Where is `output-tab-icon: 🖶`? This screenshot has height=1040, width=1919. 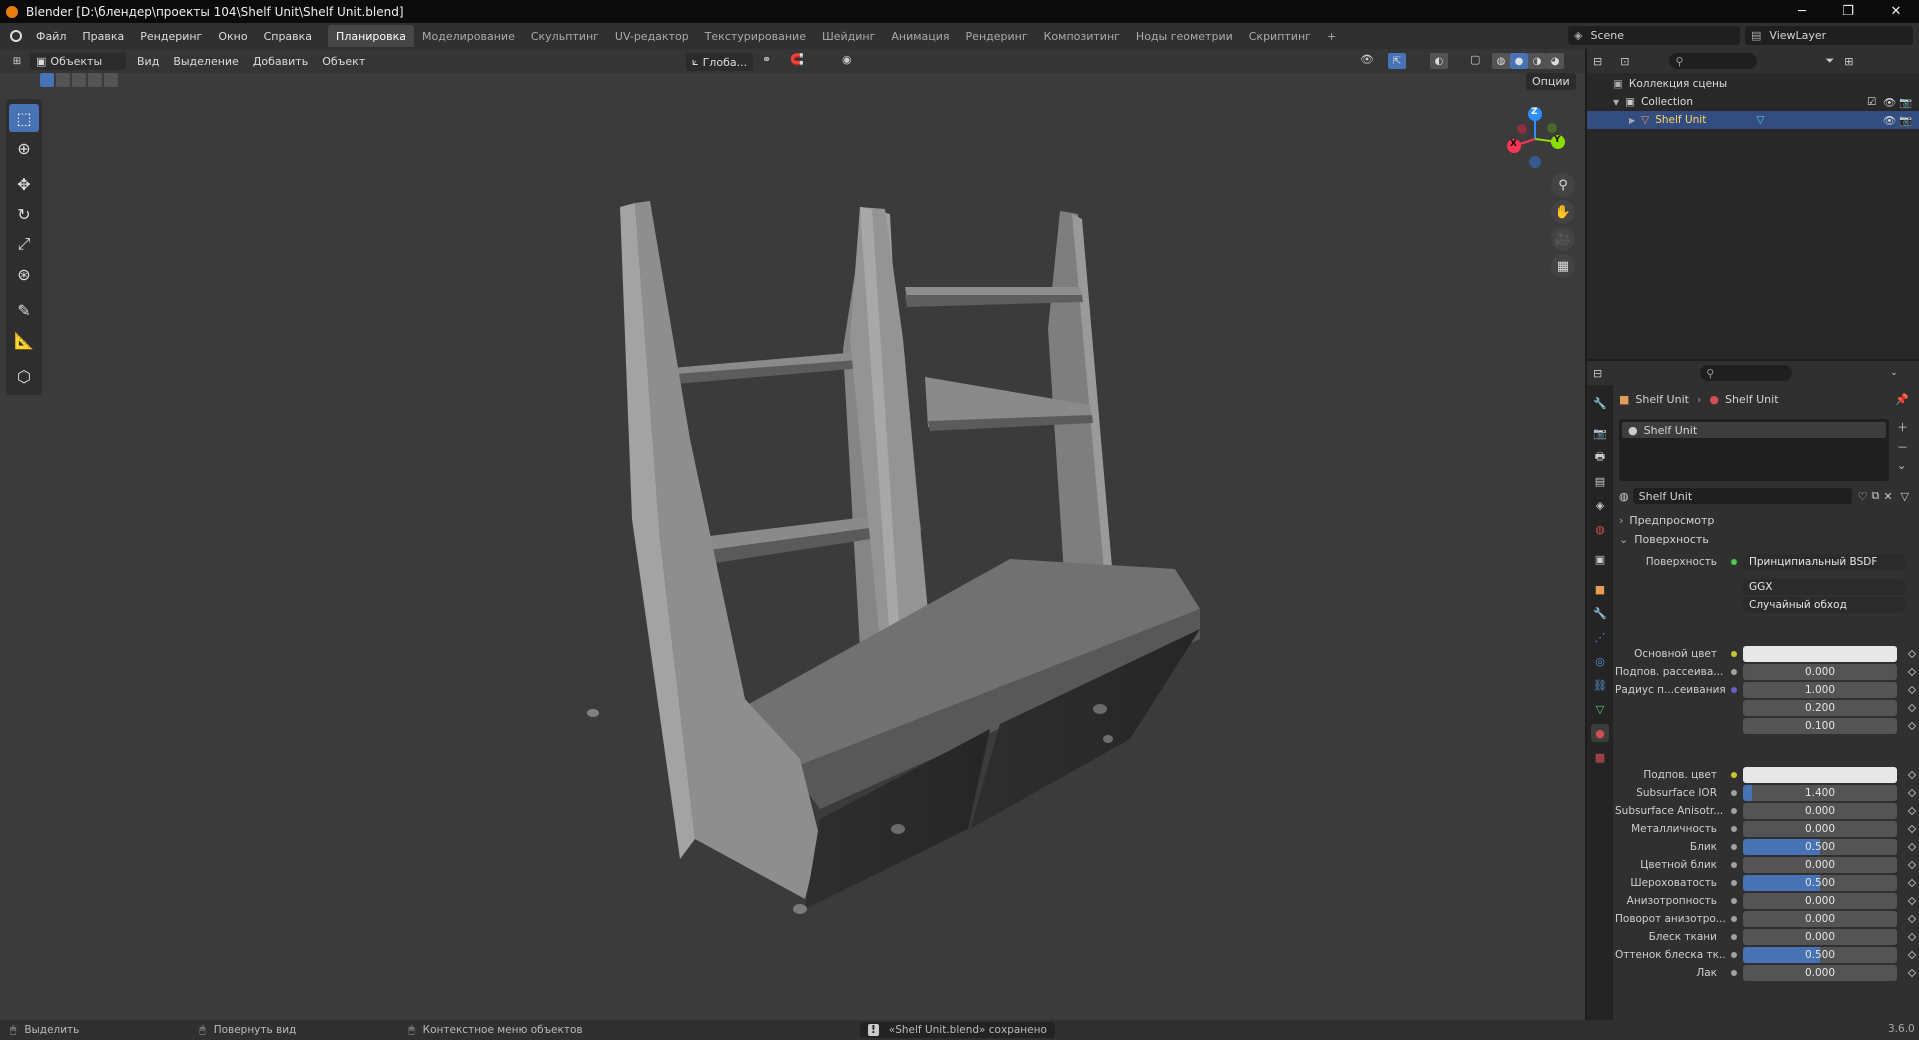 output-tab-icon: 🖶 is located at coordinates (1600, 457).